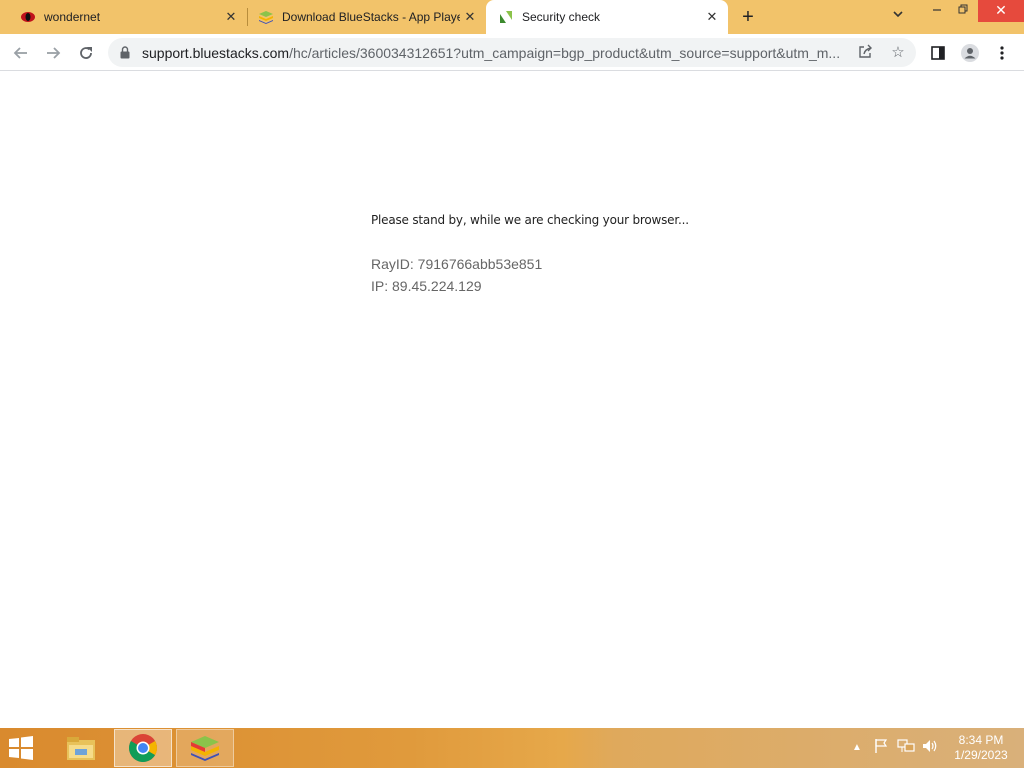 The height and width of the screenshot is (768, 1024). What do you see at coordinates (21, 53) in the screenshot?
I see `back-arrow-icon` at bounding box center [21, 53].